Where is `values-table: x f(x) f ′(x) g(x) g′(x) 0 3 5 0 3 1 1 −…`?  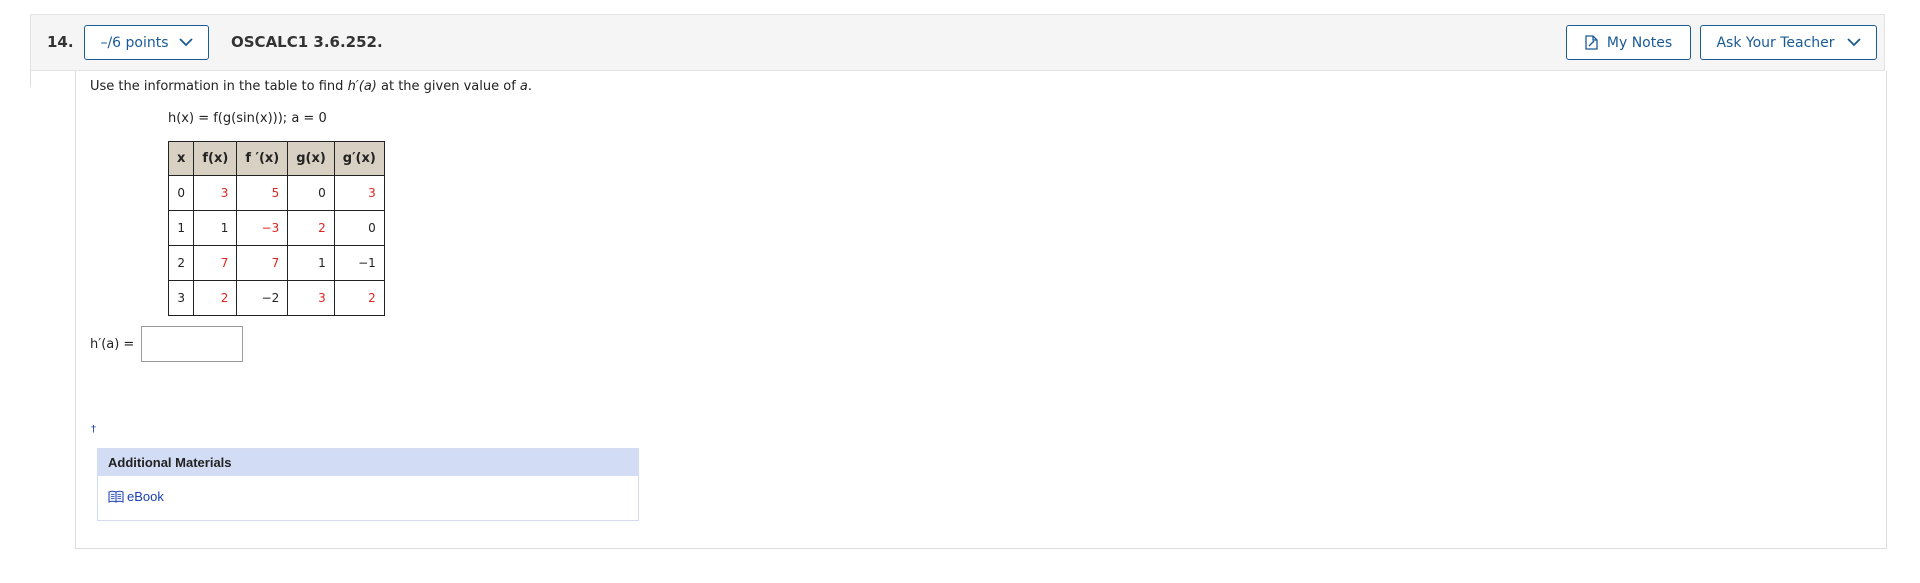 values-table: x f(x) f ′(x) g(x) g′(x) 0 3 5 0 3 1 1 −… is located at coordinates (276, 228).